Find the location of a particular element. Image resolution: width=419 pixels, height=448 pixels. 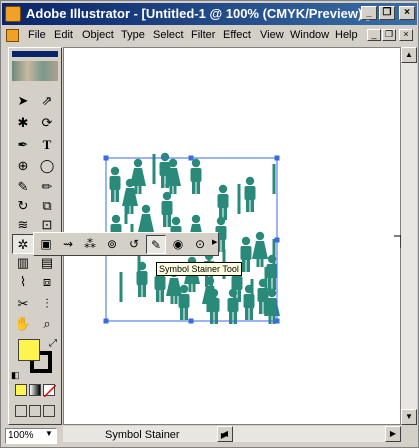

doc-minimize-button: _ is located at coordinates (374, 35).